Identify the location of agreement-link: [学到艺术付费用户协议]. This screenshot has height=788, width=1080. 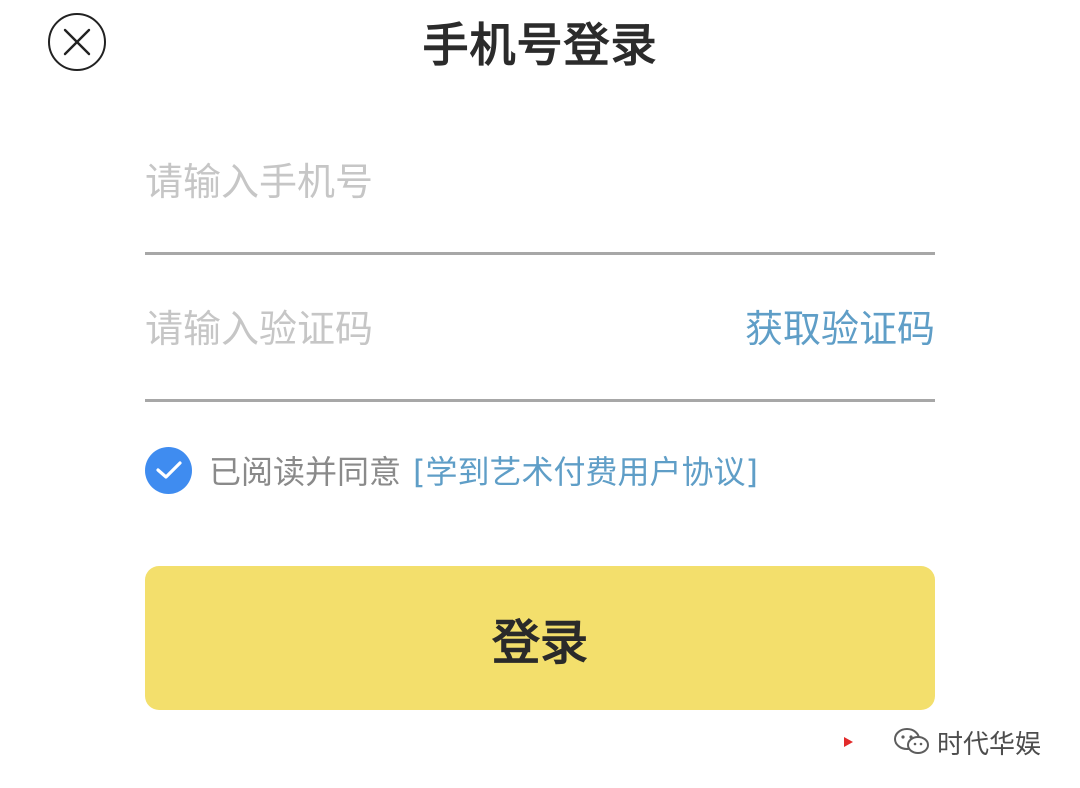
(585, 470).